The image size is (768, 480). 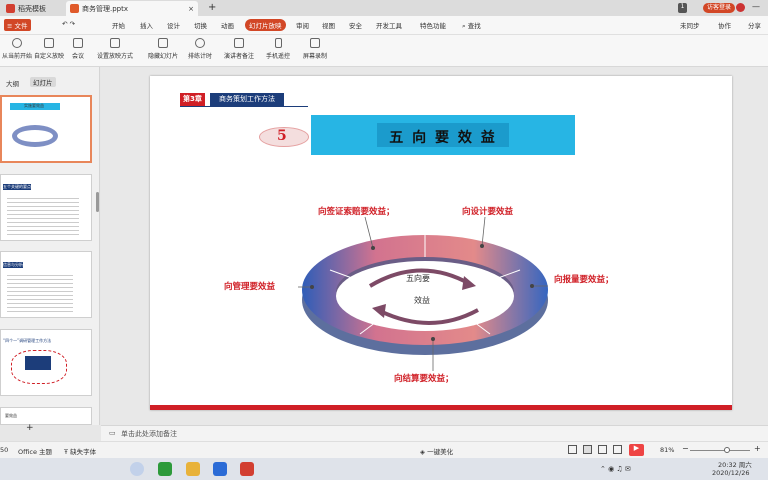 What do you see at coordinates (46, 416) in the screenshot?
I see `slide-thumbnail: 要效益` at bounding box center [46, 416].